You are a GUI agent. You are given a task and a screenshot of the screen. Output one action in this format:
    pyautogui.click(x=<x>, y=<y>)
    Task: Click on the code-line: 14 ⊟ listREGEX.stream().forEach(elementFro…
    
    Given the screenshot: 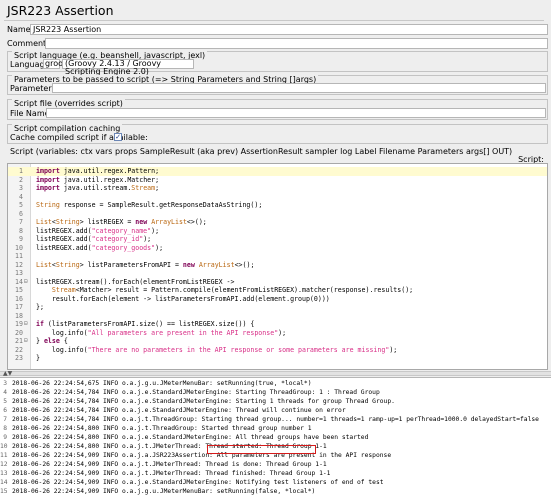 What is the action you would take?
    pyautogui.click(x=277, y=282)
    